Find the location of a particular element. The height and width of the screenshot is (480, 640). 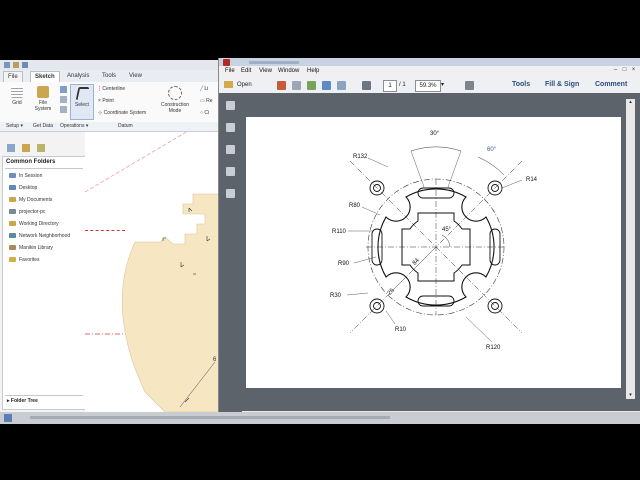

folder-item-my-documents: My Documents is located at coordinates (30, 200).